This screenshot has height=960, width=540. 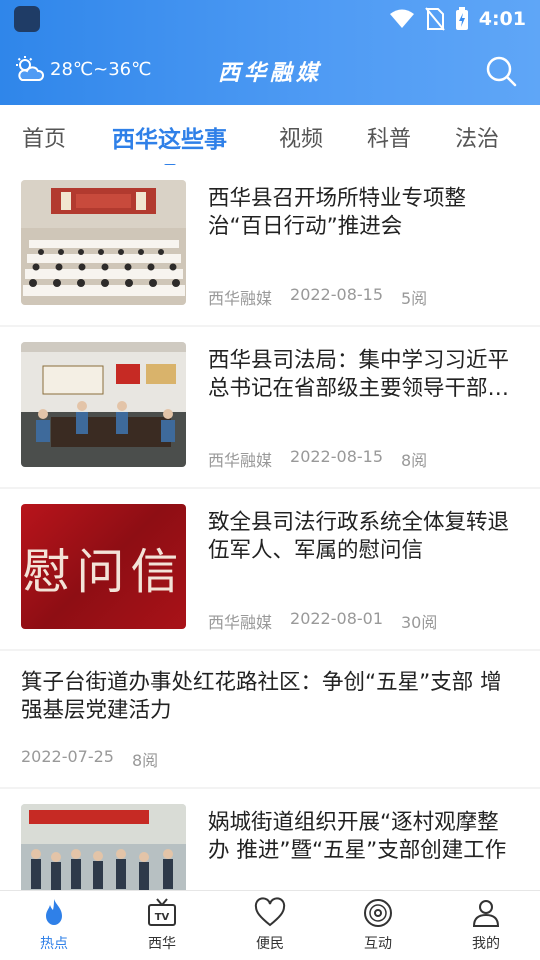 I want to click on nav-interact: 互动, so click(x=378, y=925).